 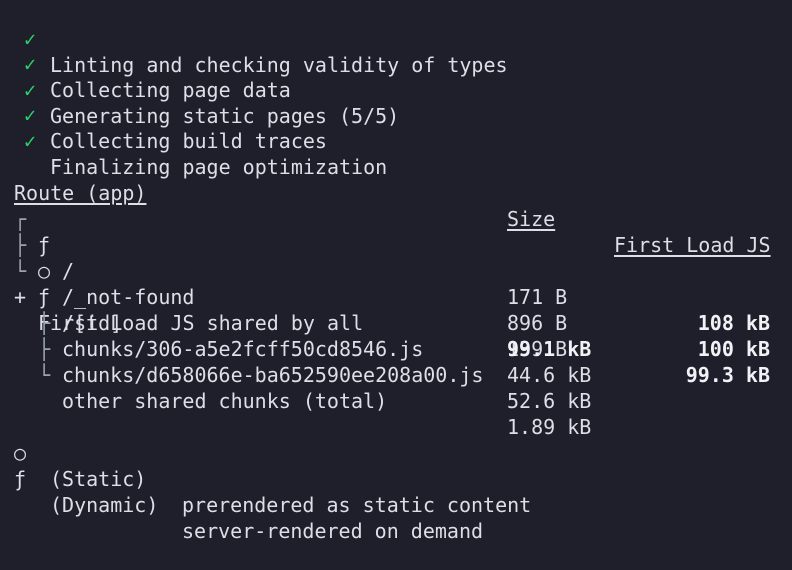 What do you see at coordinates (537, 297) in the screenshot?
I see `route-size: 171 B` at bounding box center [537, 297].